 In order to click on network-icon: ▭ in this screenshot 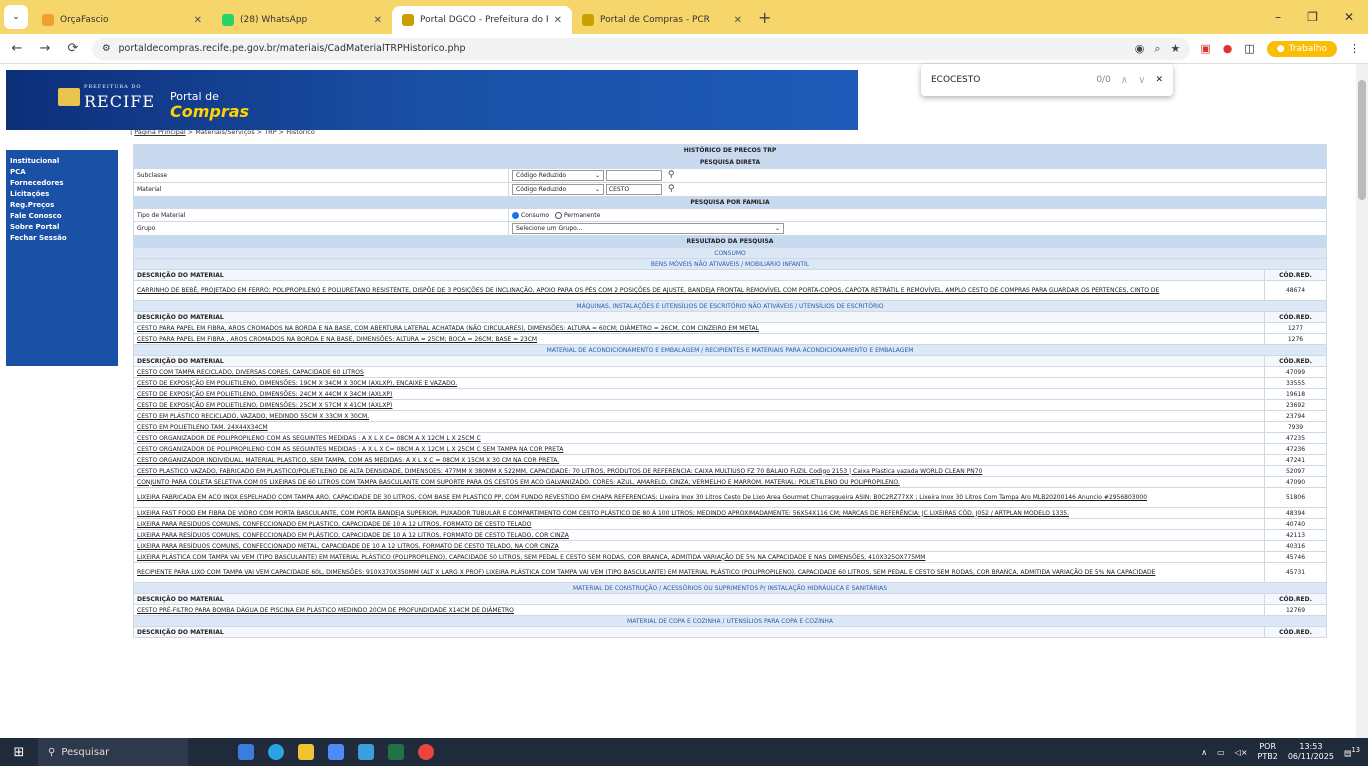, I will do `click(1221, 752)`.